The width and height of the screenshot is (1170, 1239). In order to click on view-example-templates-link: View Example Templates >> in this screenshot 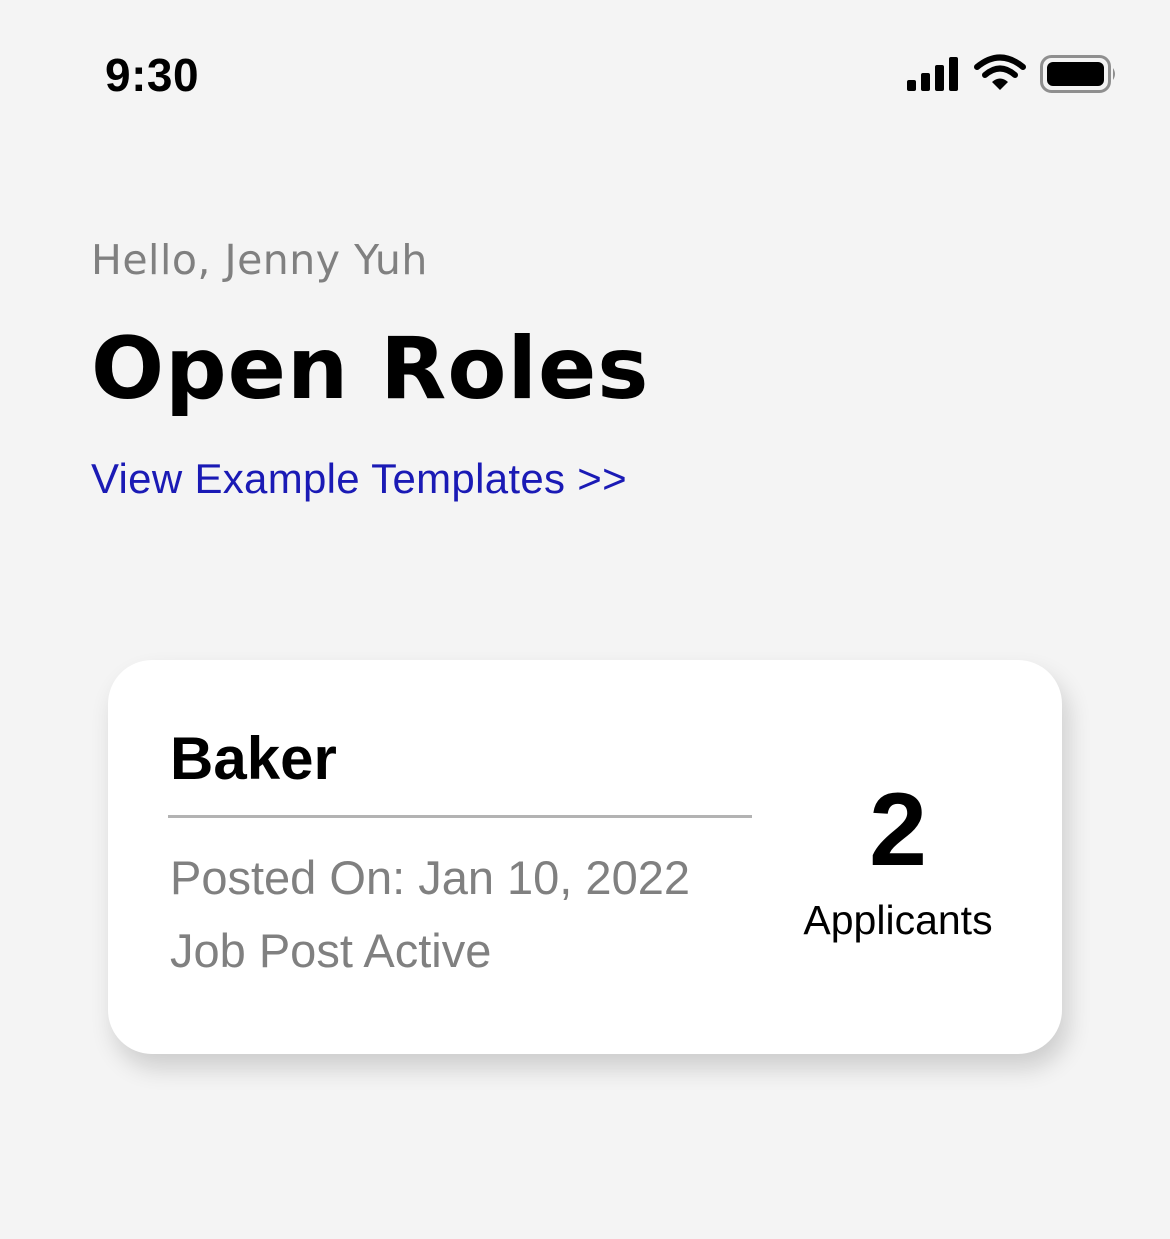, I will do `click(359, 479)`.